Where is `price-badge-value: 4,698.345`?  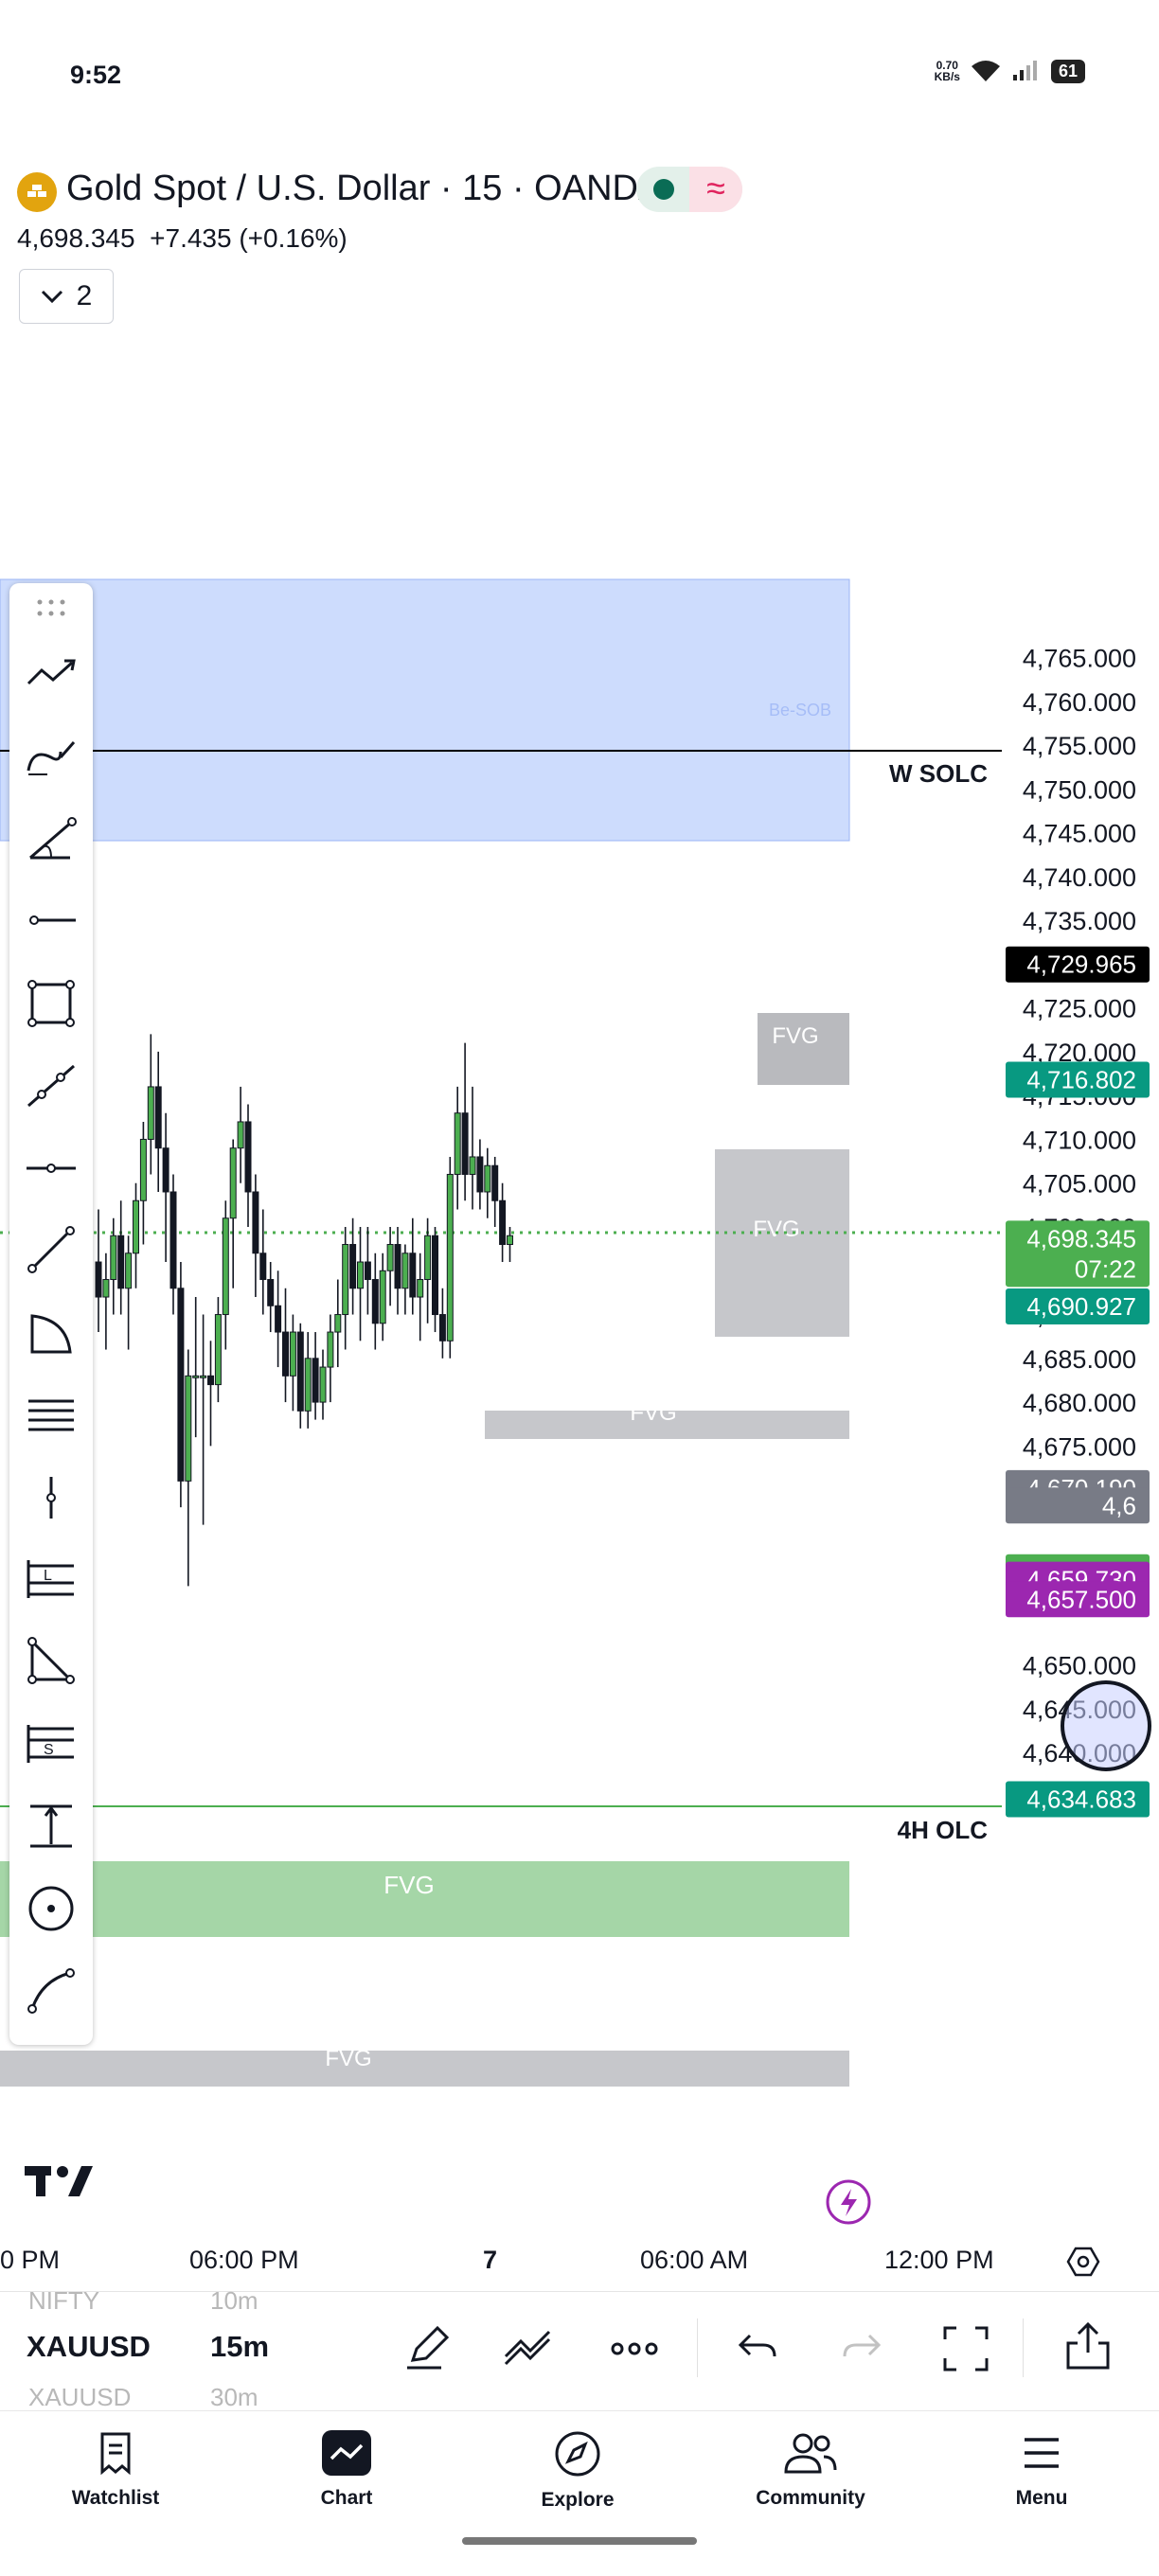 price-badge-value: 4,698.345 is located at coordinates (1081, 1238).